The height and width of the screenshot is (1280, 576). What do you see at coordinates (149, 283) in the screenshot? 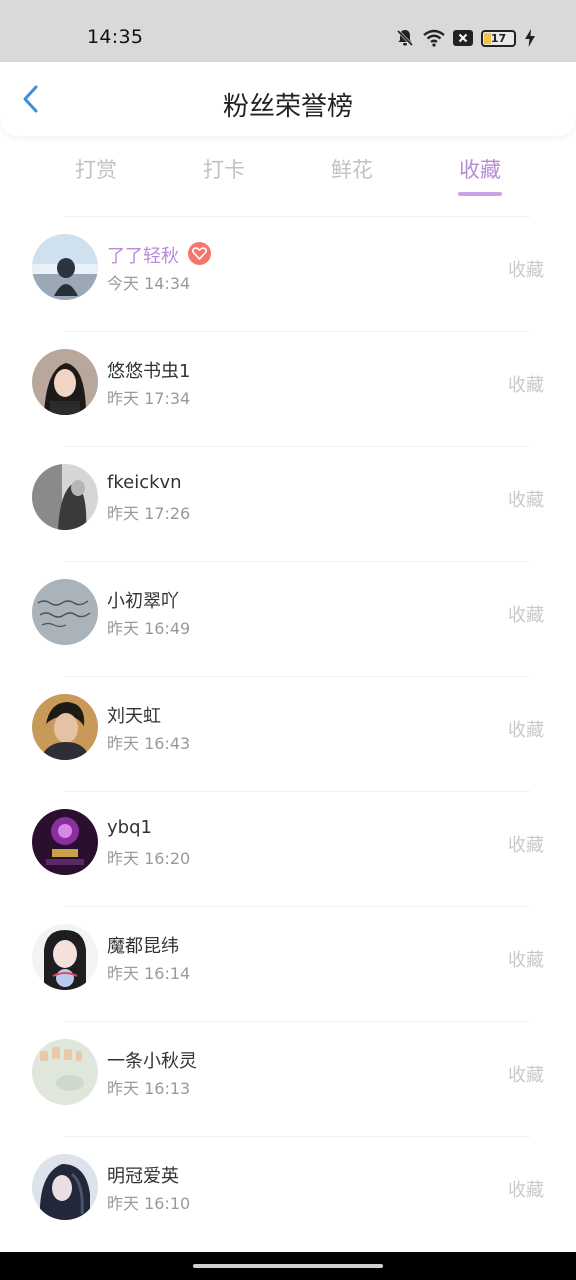
I see `fan-time: 今天 14:34` at bounding box center [149, 283].